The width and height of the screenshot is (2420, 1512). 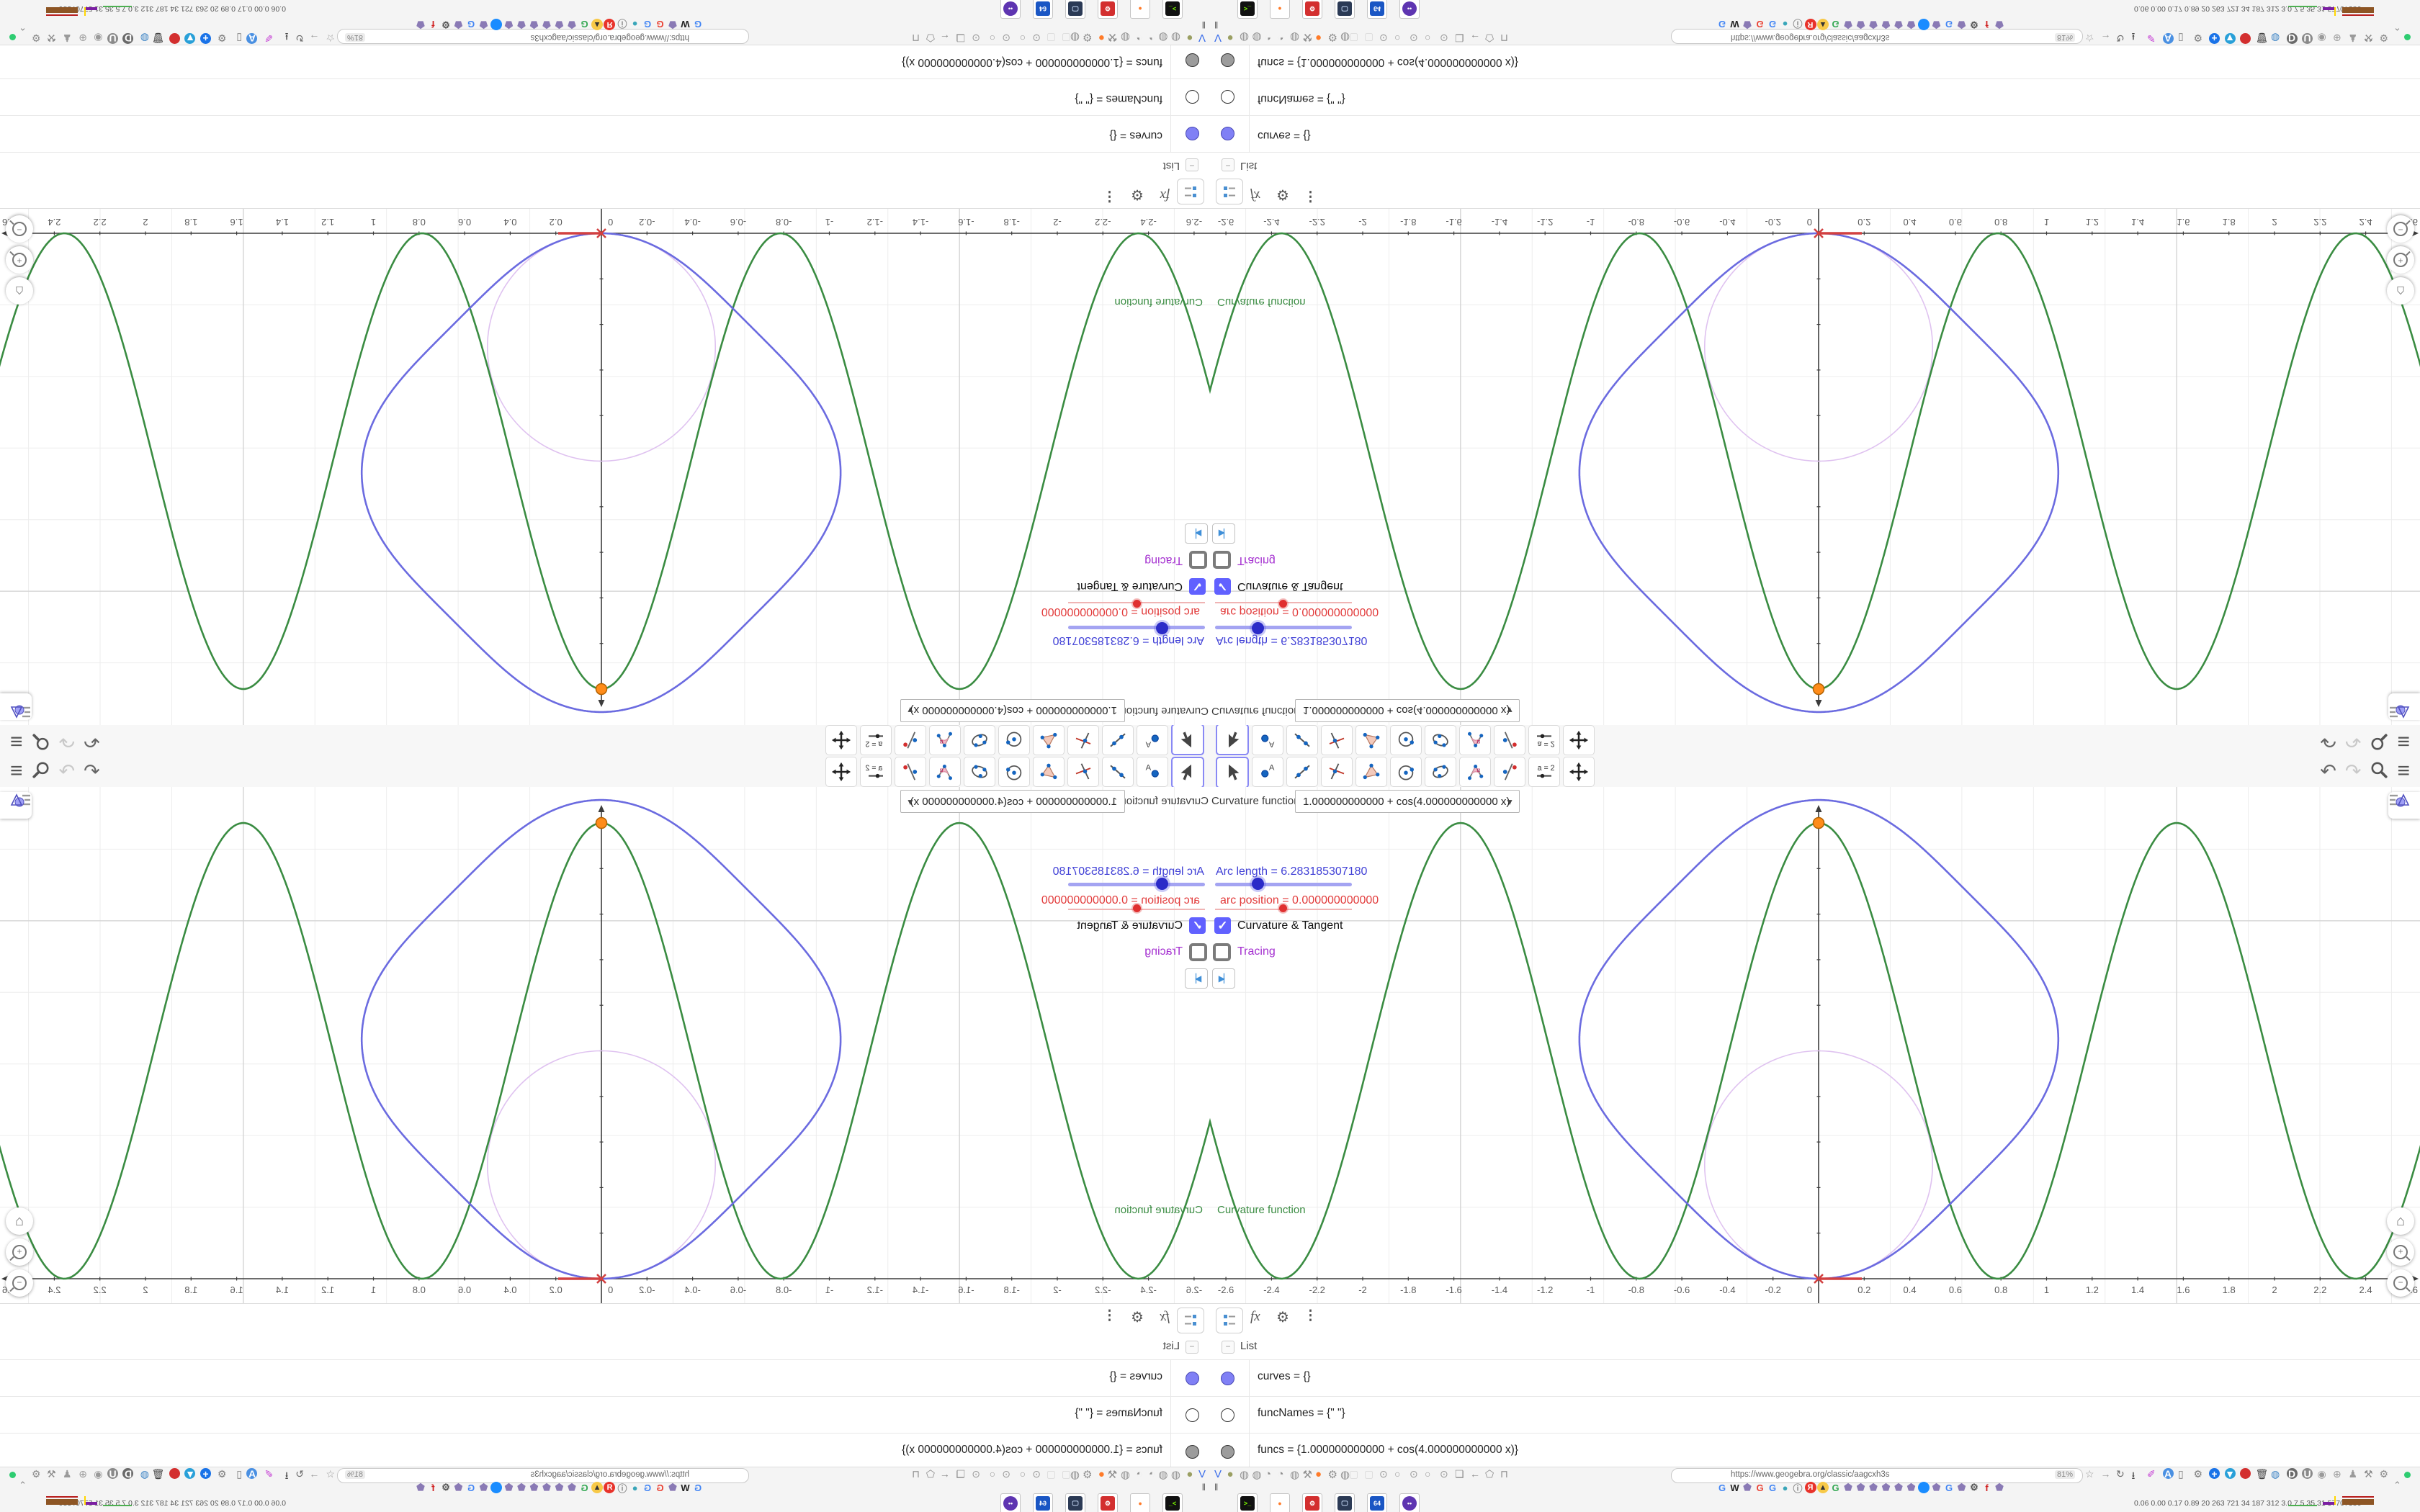 What do you see at coordinates (2181, 1474) in the screenshot?
I see `mouse-icon: ▯` at bounding box center [2181, 1474].